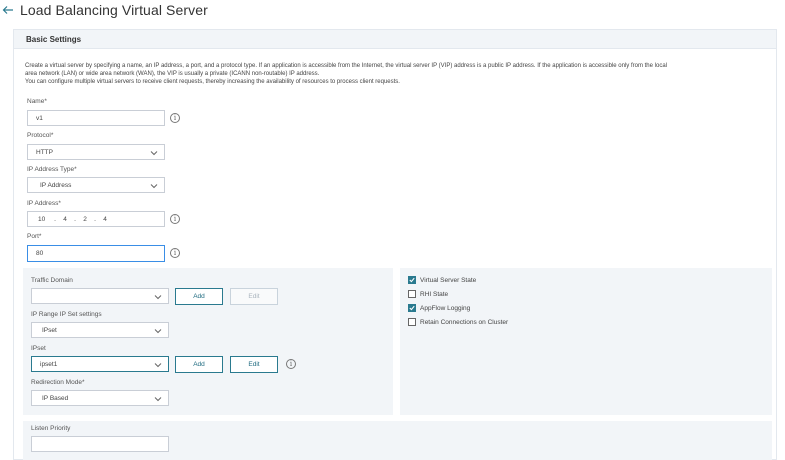 The width and height of the screenshot is (785, 460). What do you see at coordinates (100, 398) in the screenshot?
I see `redirection-mode-select: IP Based` at bounding box center [100, 398].